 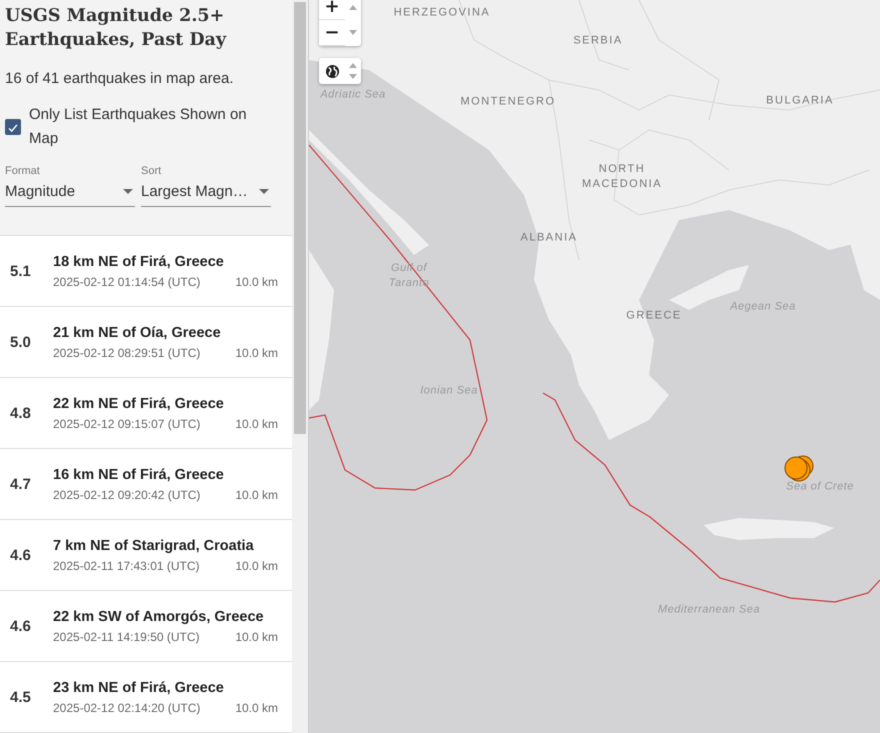 What do you see at coordinates (151, 171) in the screenshot?
I see `select-label: Sort` at bounding box center [151, 171].